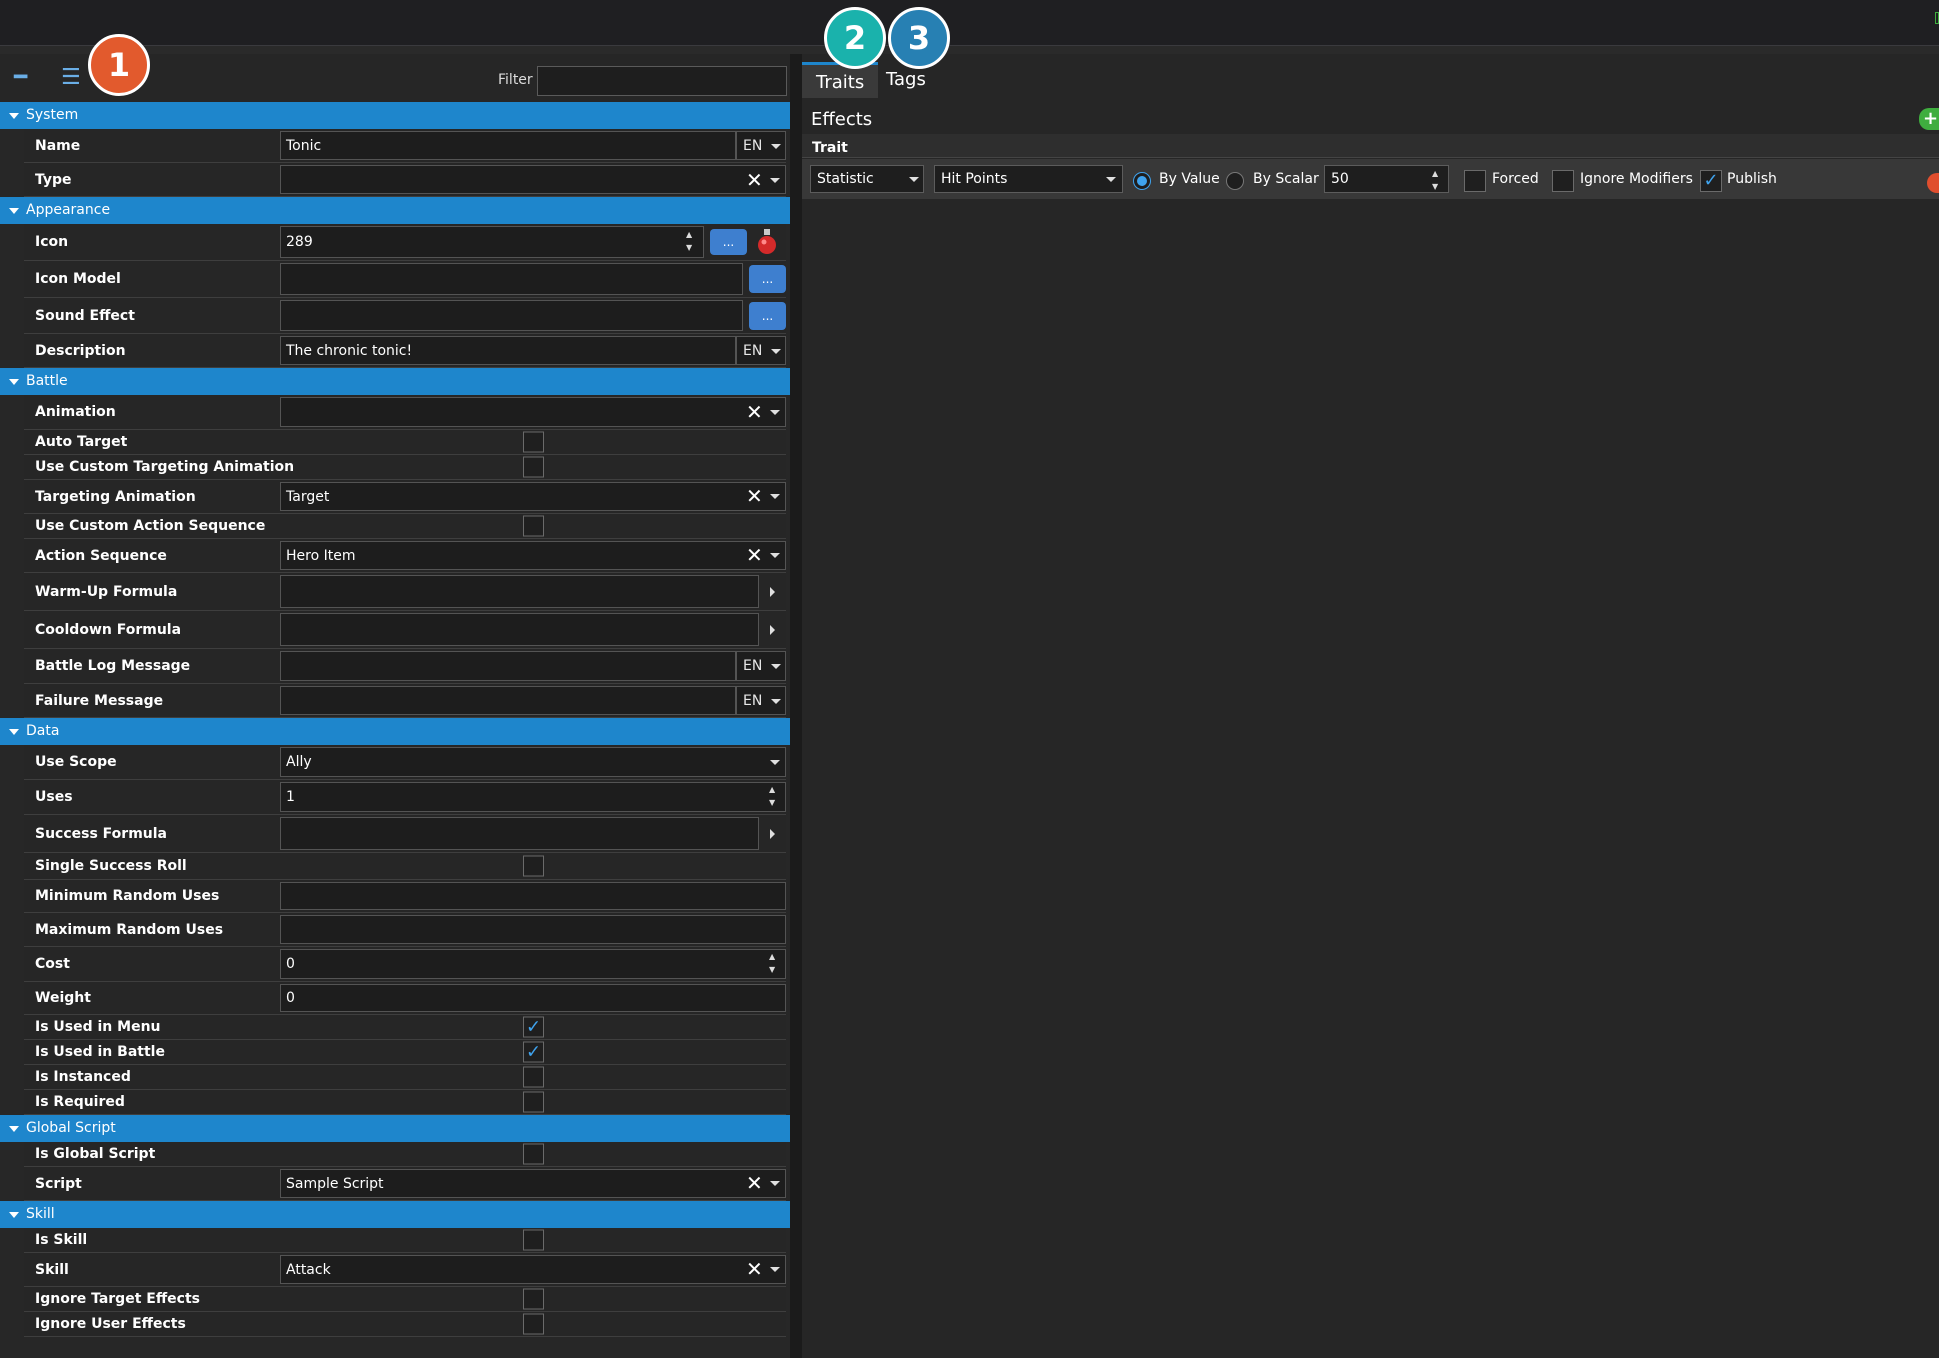 This screenshot has width=1939, height=1358. I want to click on publish-checkbox: ✓, so click(1711, 181).